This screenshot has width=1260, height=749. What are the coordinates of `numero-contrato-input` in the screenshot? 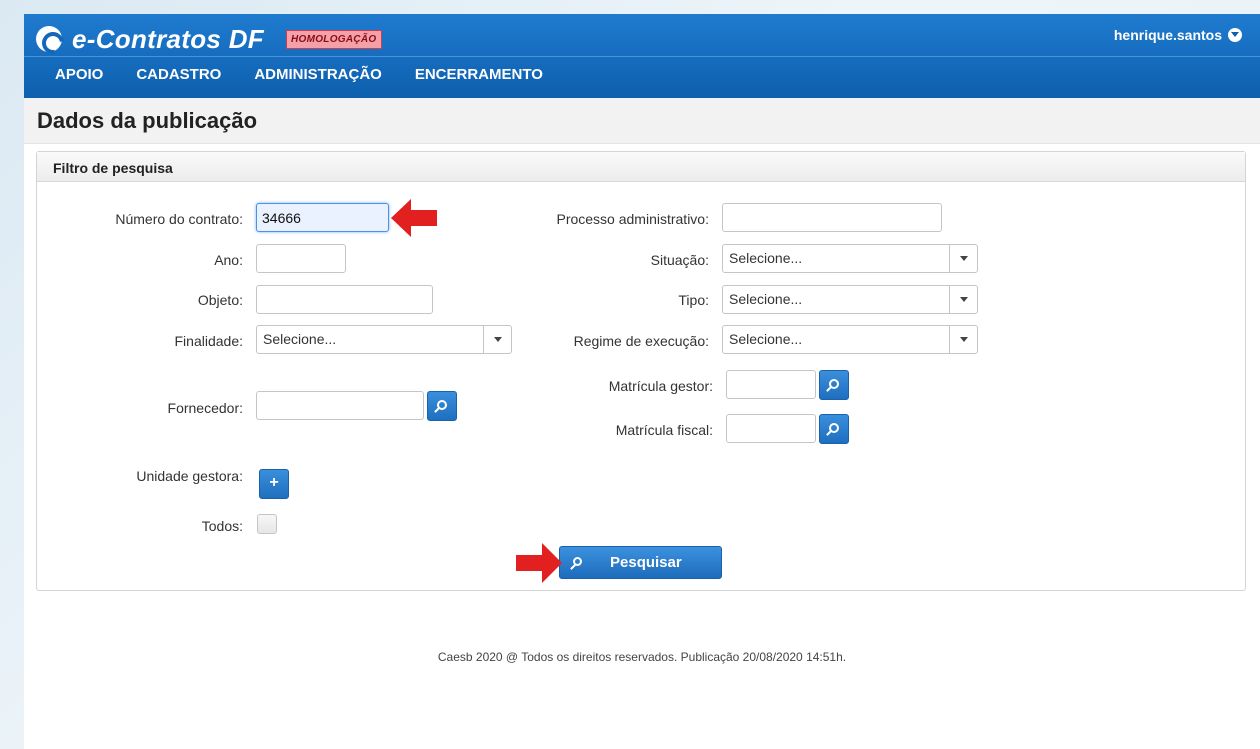 It's located at (322, 217).